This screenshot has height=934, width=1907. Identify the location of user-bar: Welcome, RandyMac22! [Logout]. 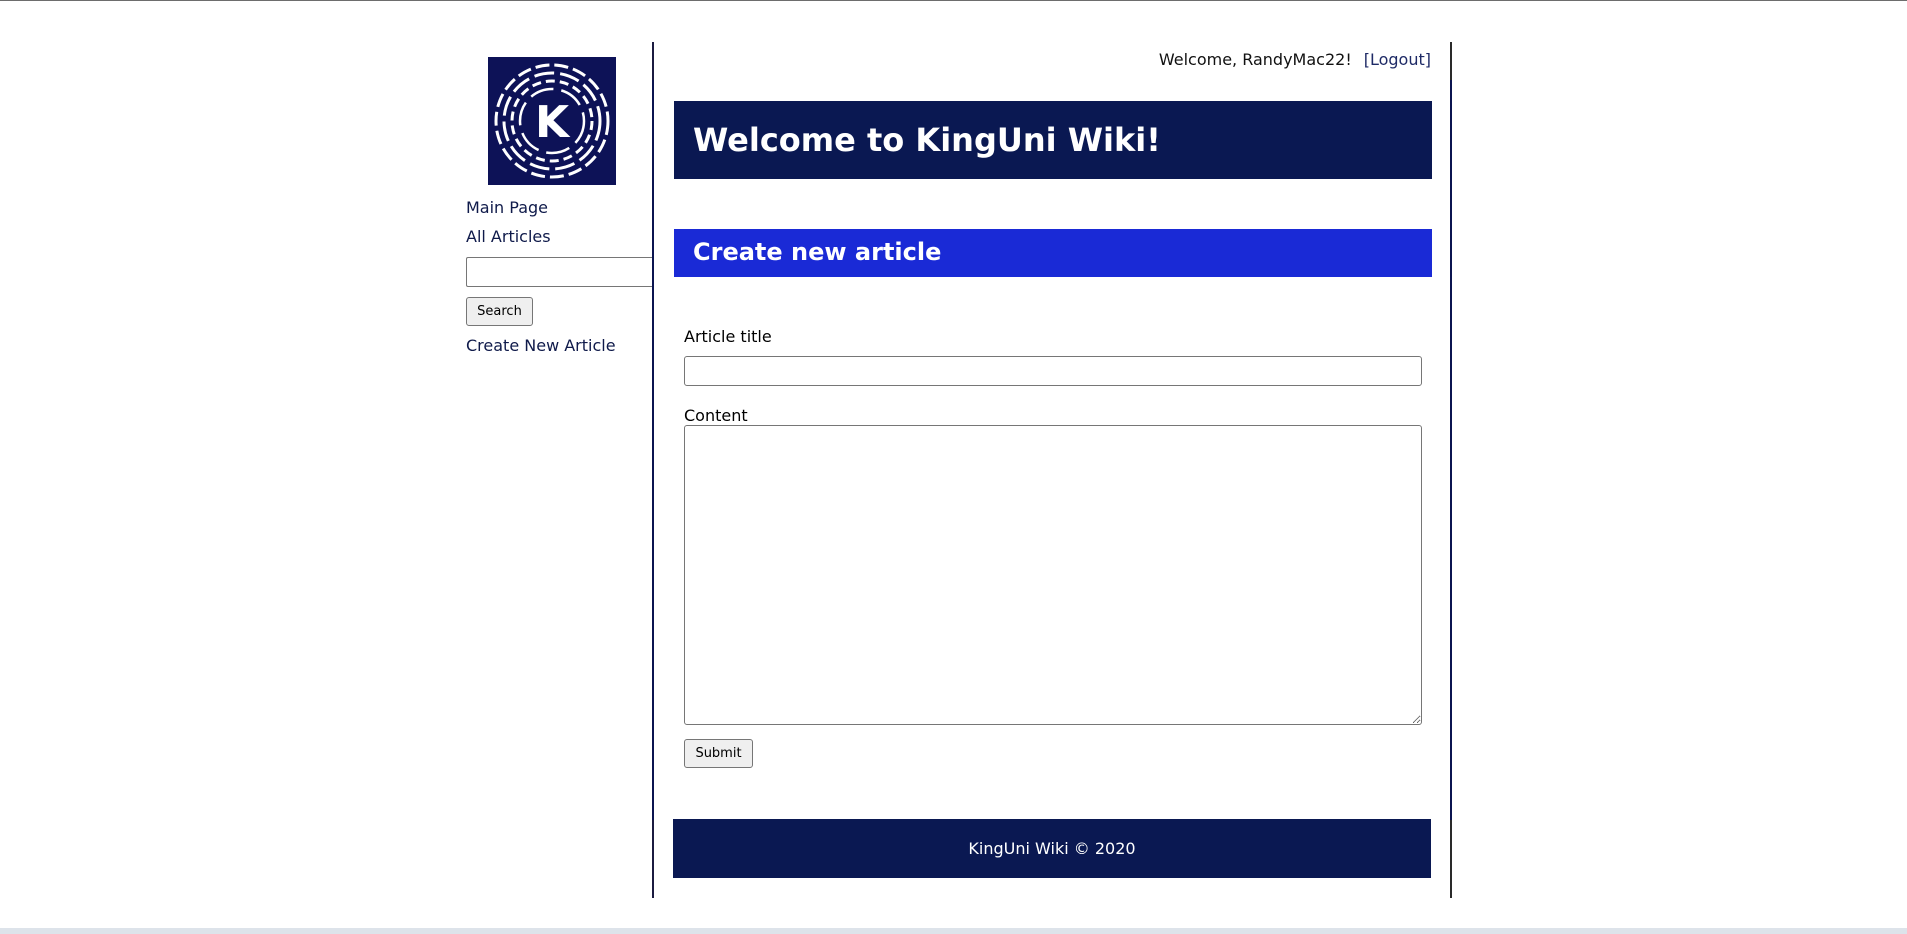
(1215, 59).